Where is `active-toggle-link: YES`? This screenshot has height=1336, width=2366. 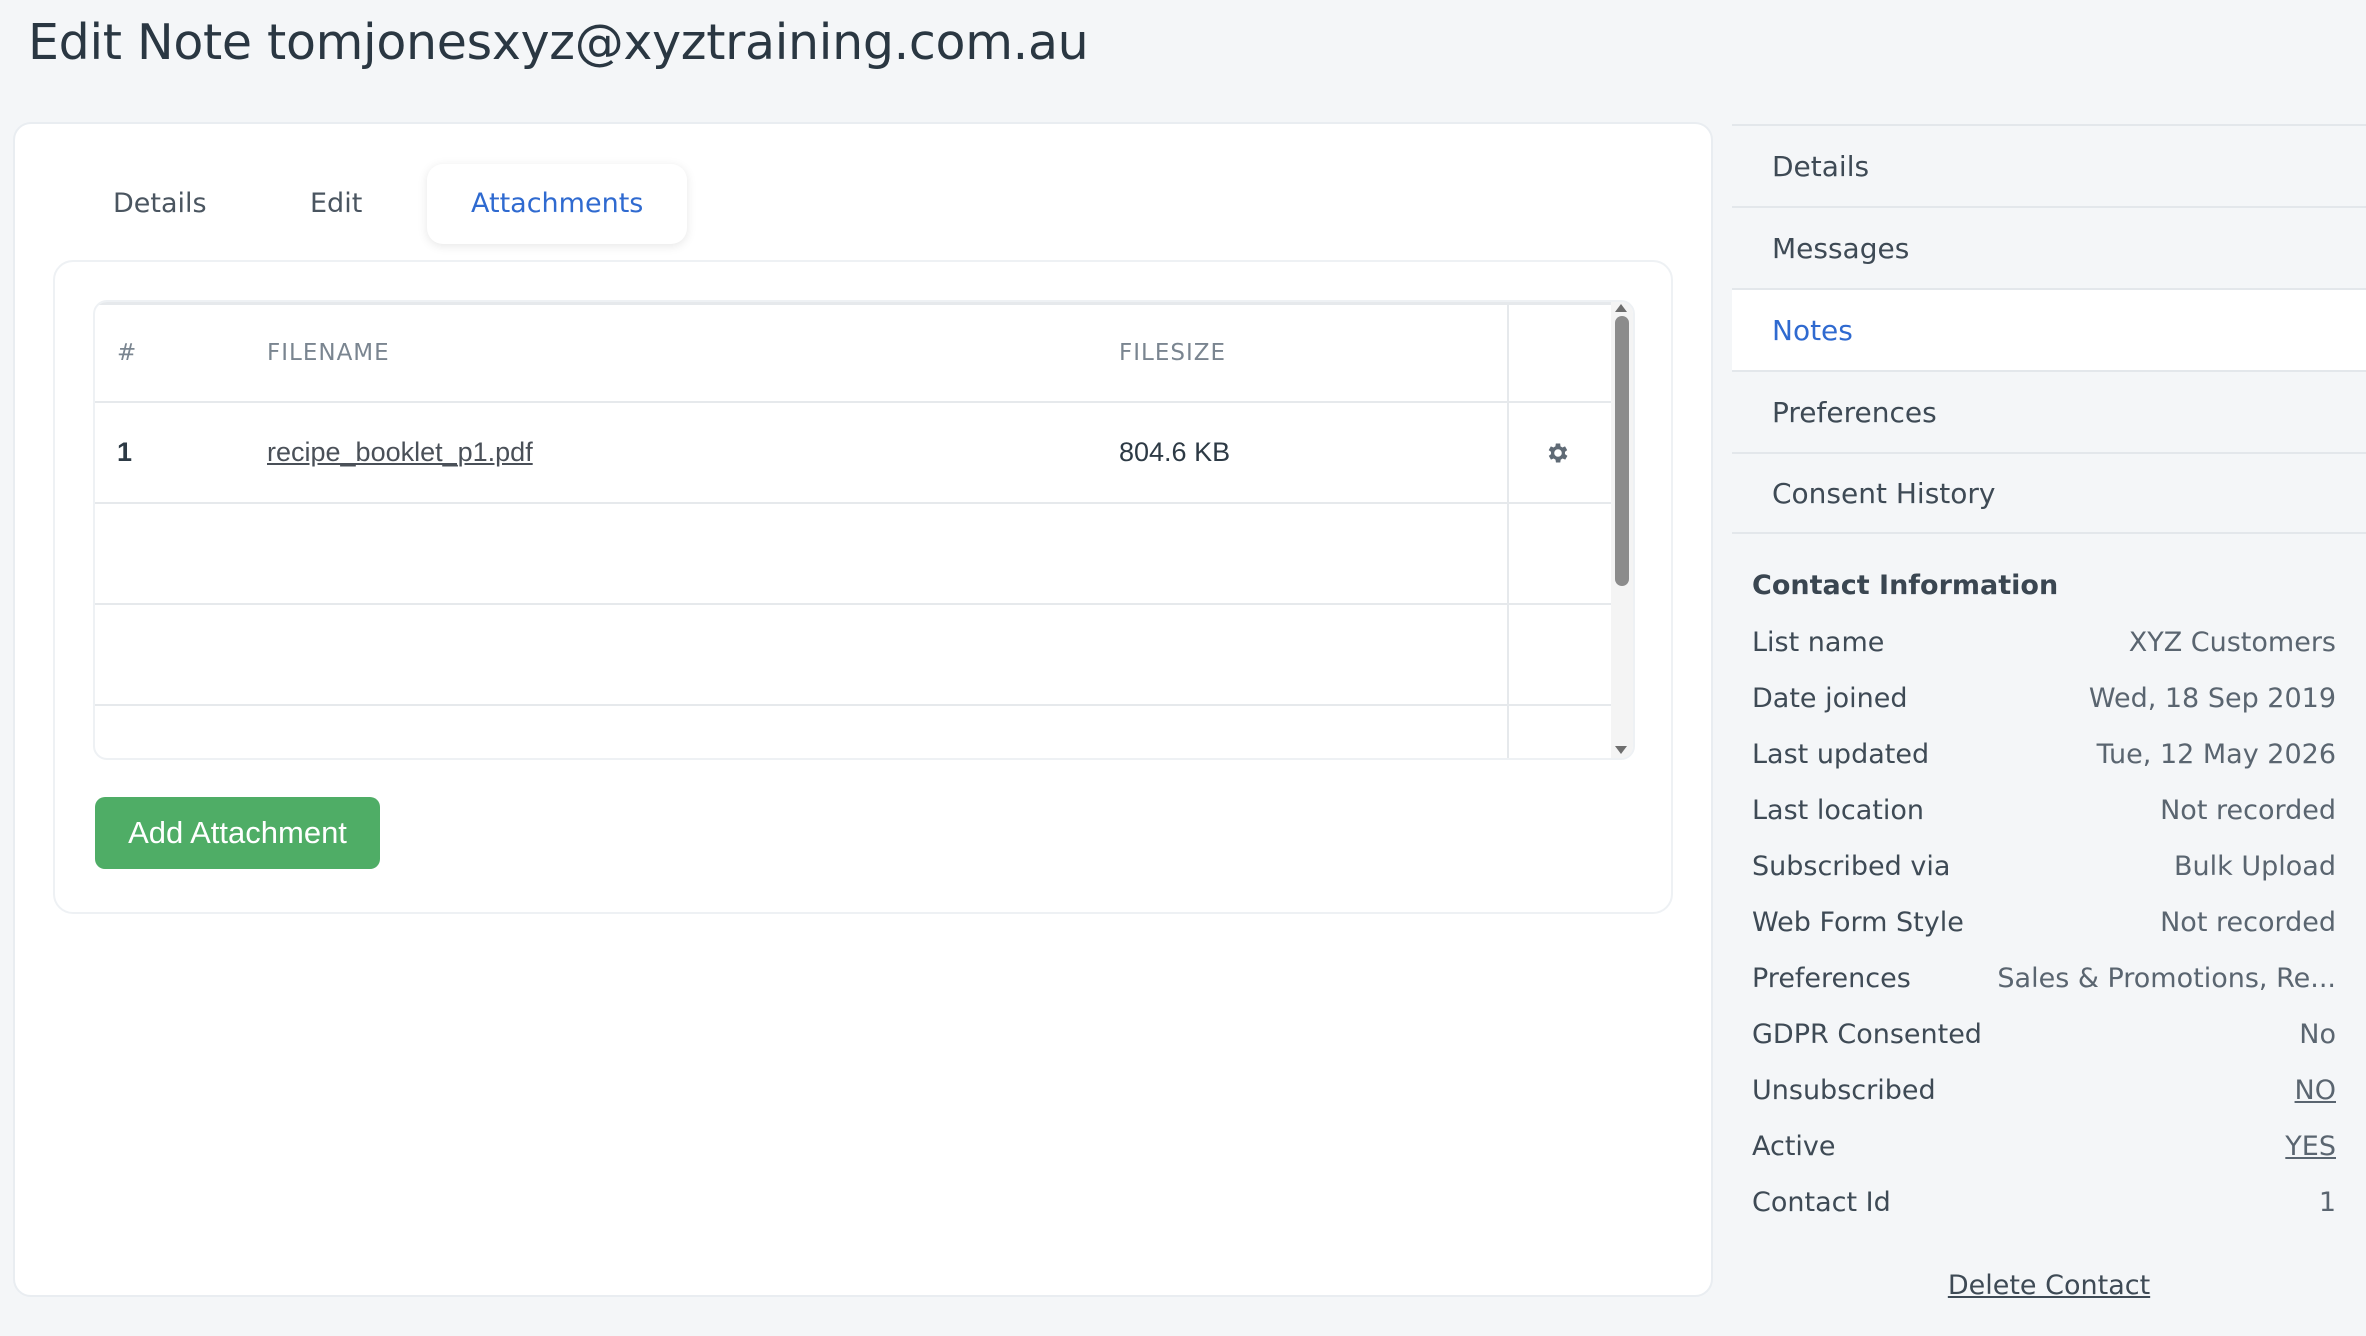 active-toggle-link: YES is located at coordinates (2310, 1146).